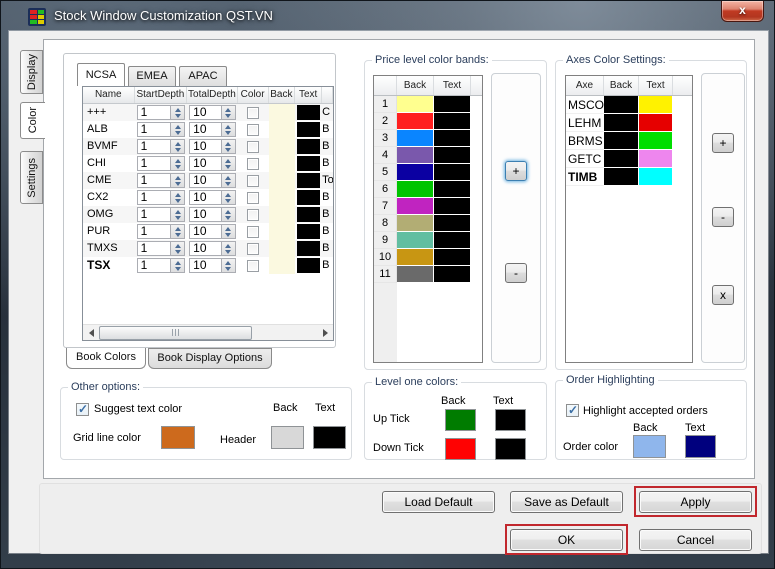 The image size is (775, 569). I want to click on scrollbar-track, so click(208, 333).